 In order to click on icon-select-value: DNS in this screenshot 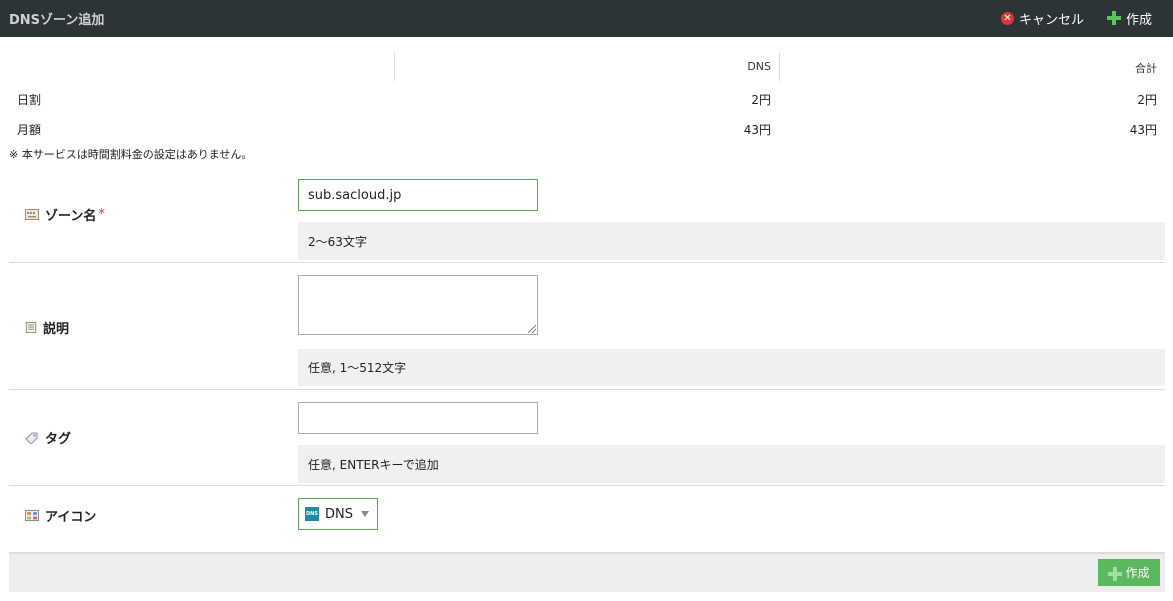, I will do `click(339, 514)`.